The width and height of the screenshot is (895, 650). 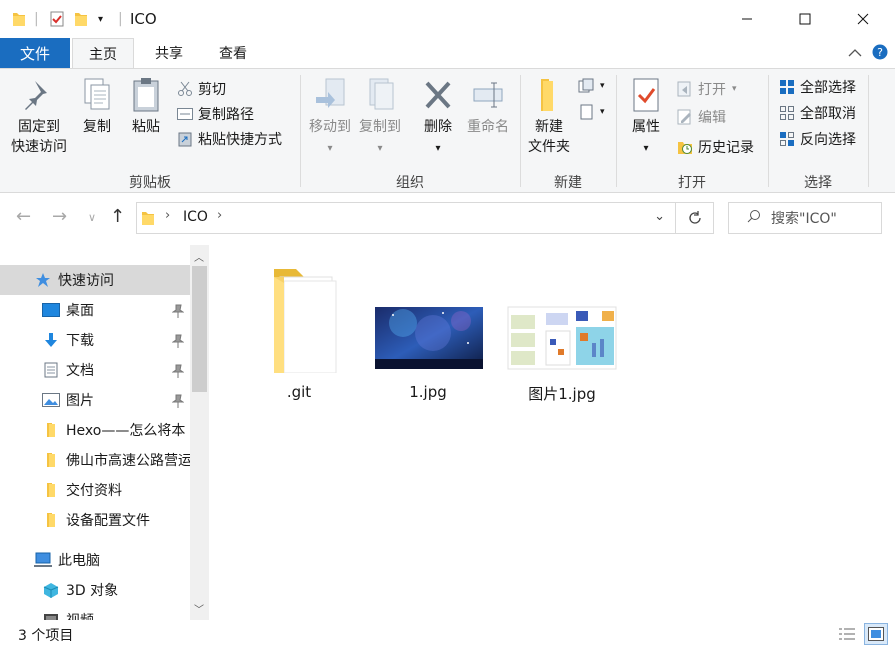 I want to click on nav-downloads: 下载, so click(x=95, y=340).